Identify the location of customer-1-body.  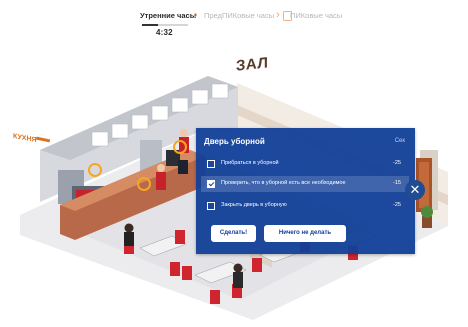
(129, 239).